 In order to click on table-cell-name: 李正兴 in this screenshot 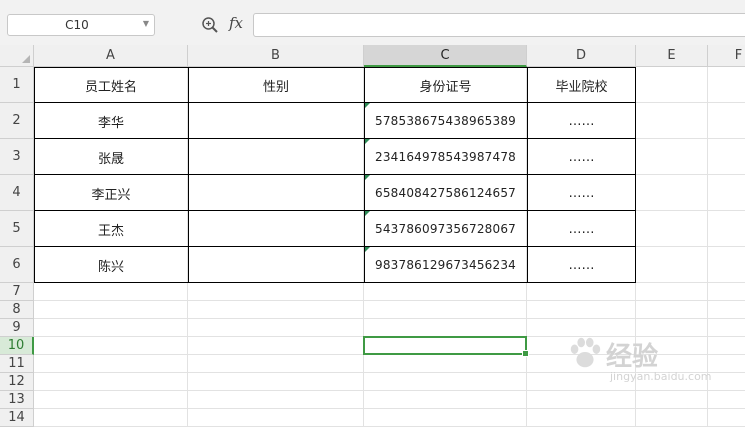, I will do `click(111, 193)`.